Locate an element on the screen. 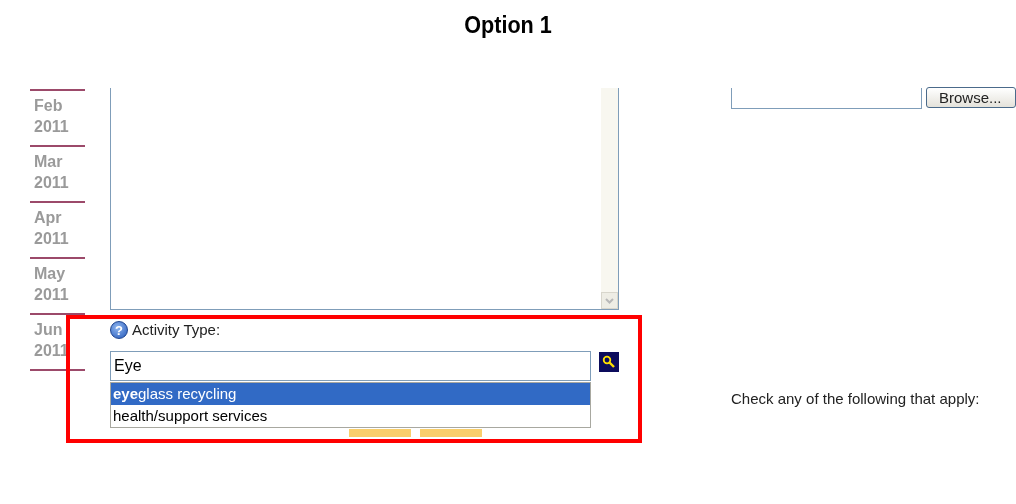  scrollbar is located at coordinates (609, 198).